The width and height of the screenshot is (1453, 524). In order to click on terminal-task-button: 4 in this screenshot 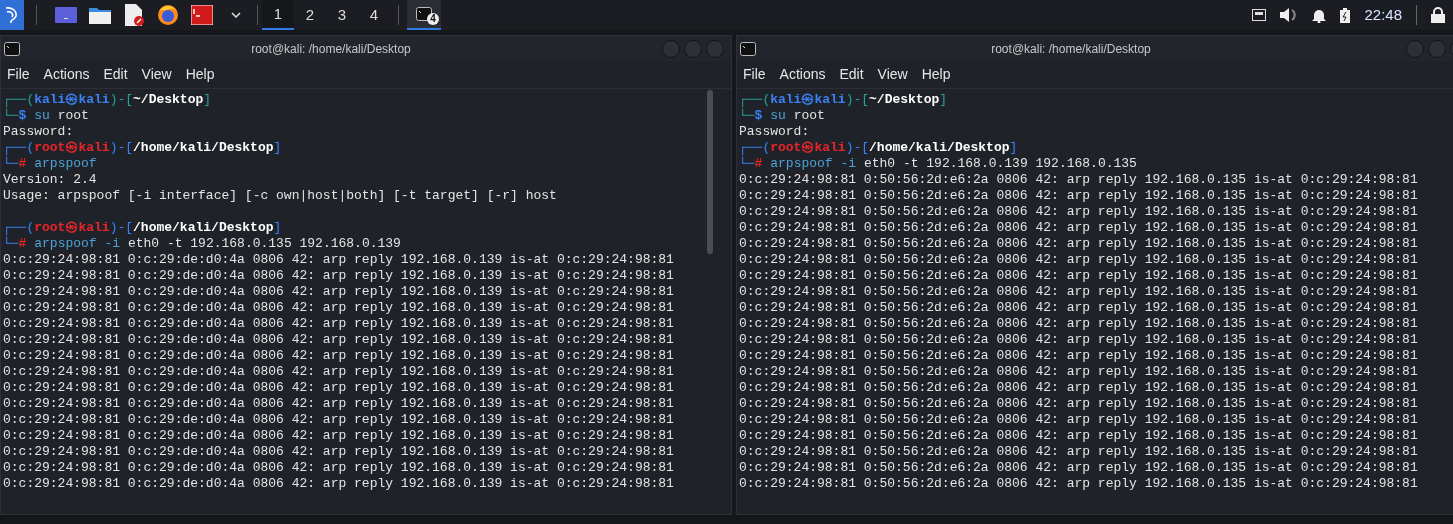, I will do `click(424, 15)`.